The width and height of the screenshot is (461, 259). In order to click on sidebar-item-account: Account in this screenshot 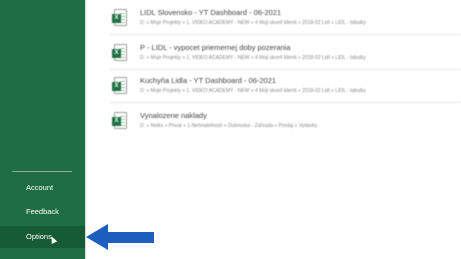, I will do `click(42, 188)`.